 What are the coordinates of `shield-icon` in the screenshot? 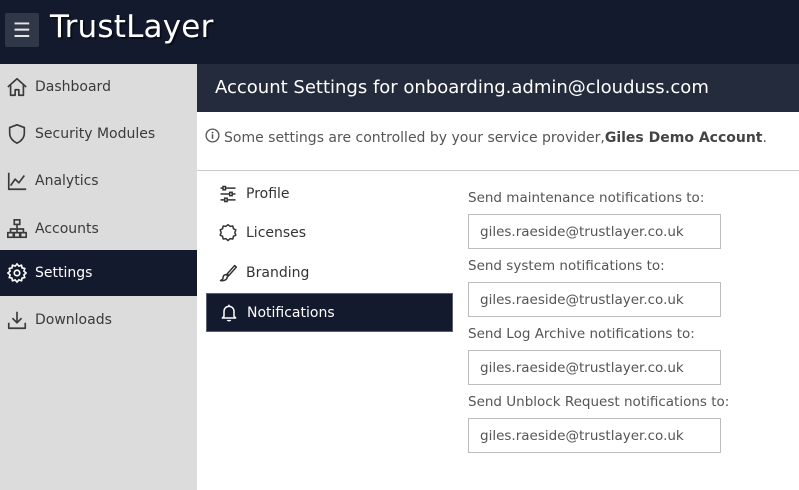 It's located at (17, 134).